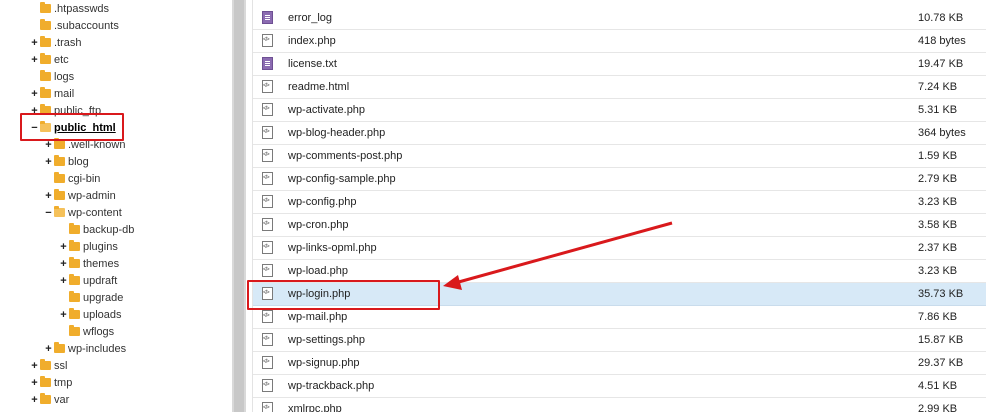  Describe the element at coordinates (72, 127) in the screenshot. I see `public-html-highlight-box` at that location.